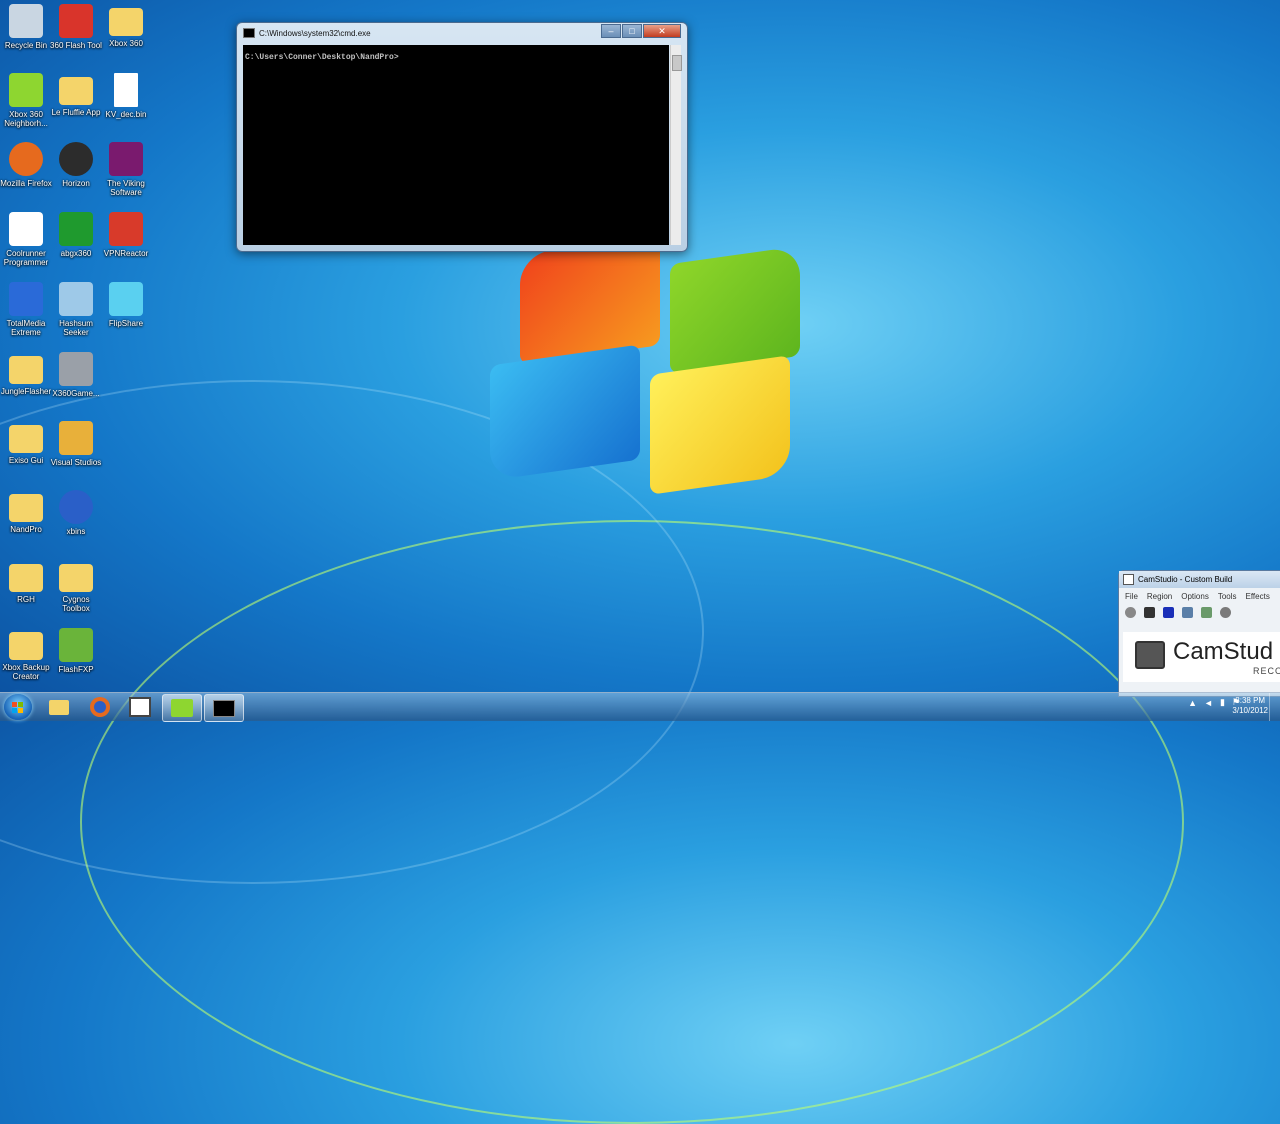 Image resolution: width=1280 pixels, height=1124 pixels. Describe the element at coordinates (1274, 707) in the screenshot. I see `show-desktop-button` at that location.